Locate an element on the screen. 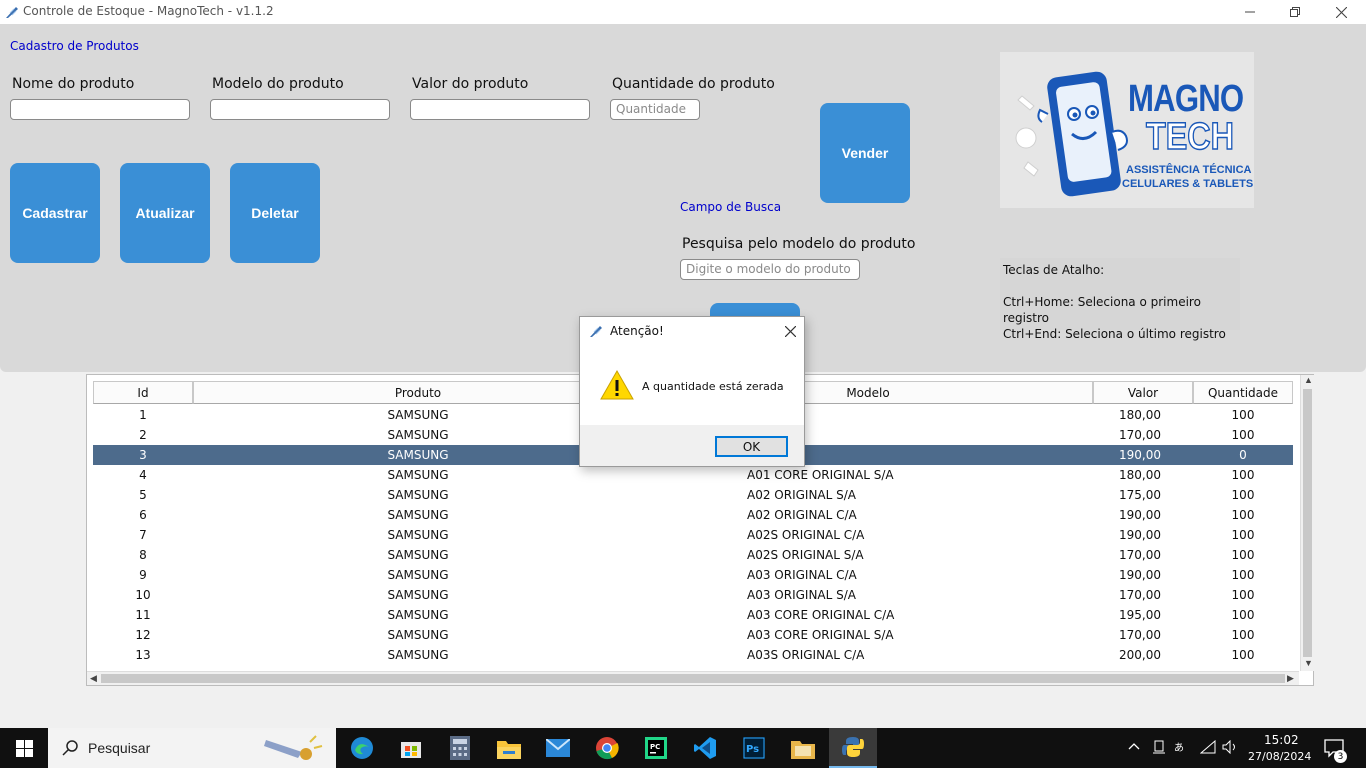  device-icon is located at coordinates (1159, 747).